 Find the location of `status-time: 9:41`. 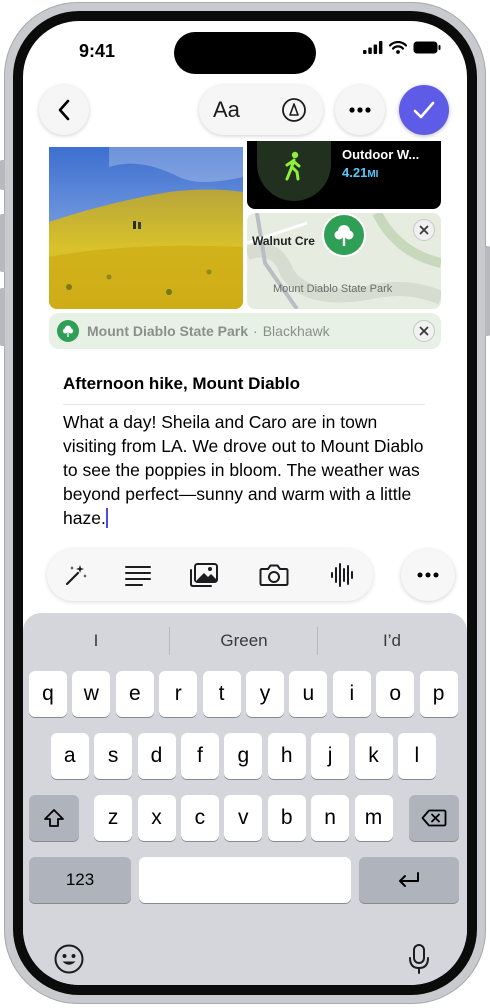

status-time: 9:41 is located at coordinates (97, 51).